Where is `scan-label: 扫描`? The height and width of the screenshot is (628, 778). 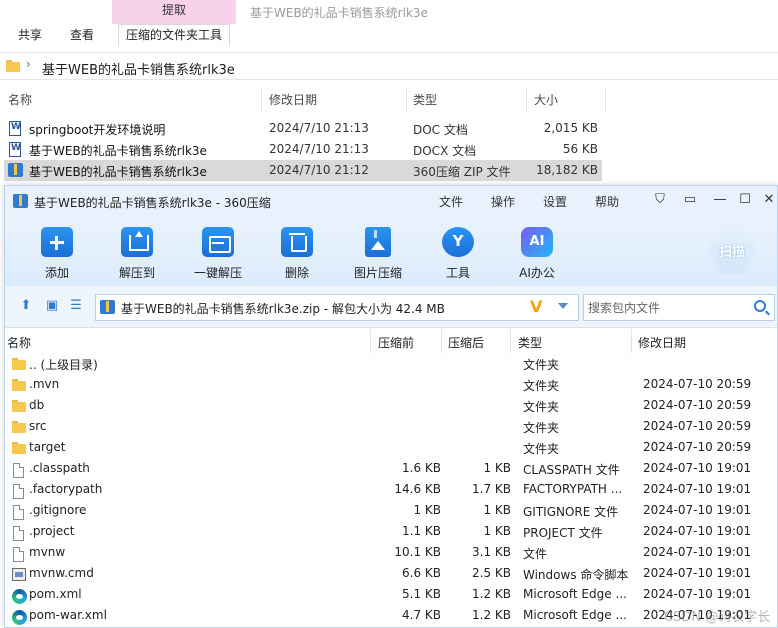 scan-label: 扫描 is located at coordinates (731, 252).